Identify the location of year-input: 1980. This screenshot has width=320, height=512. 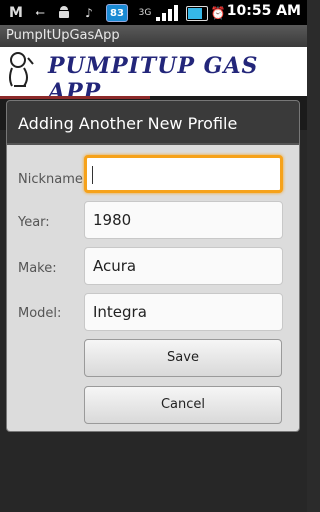
(183, 220).